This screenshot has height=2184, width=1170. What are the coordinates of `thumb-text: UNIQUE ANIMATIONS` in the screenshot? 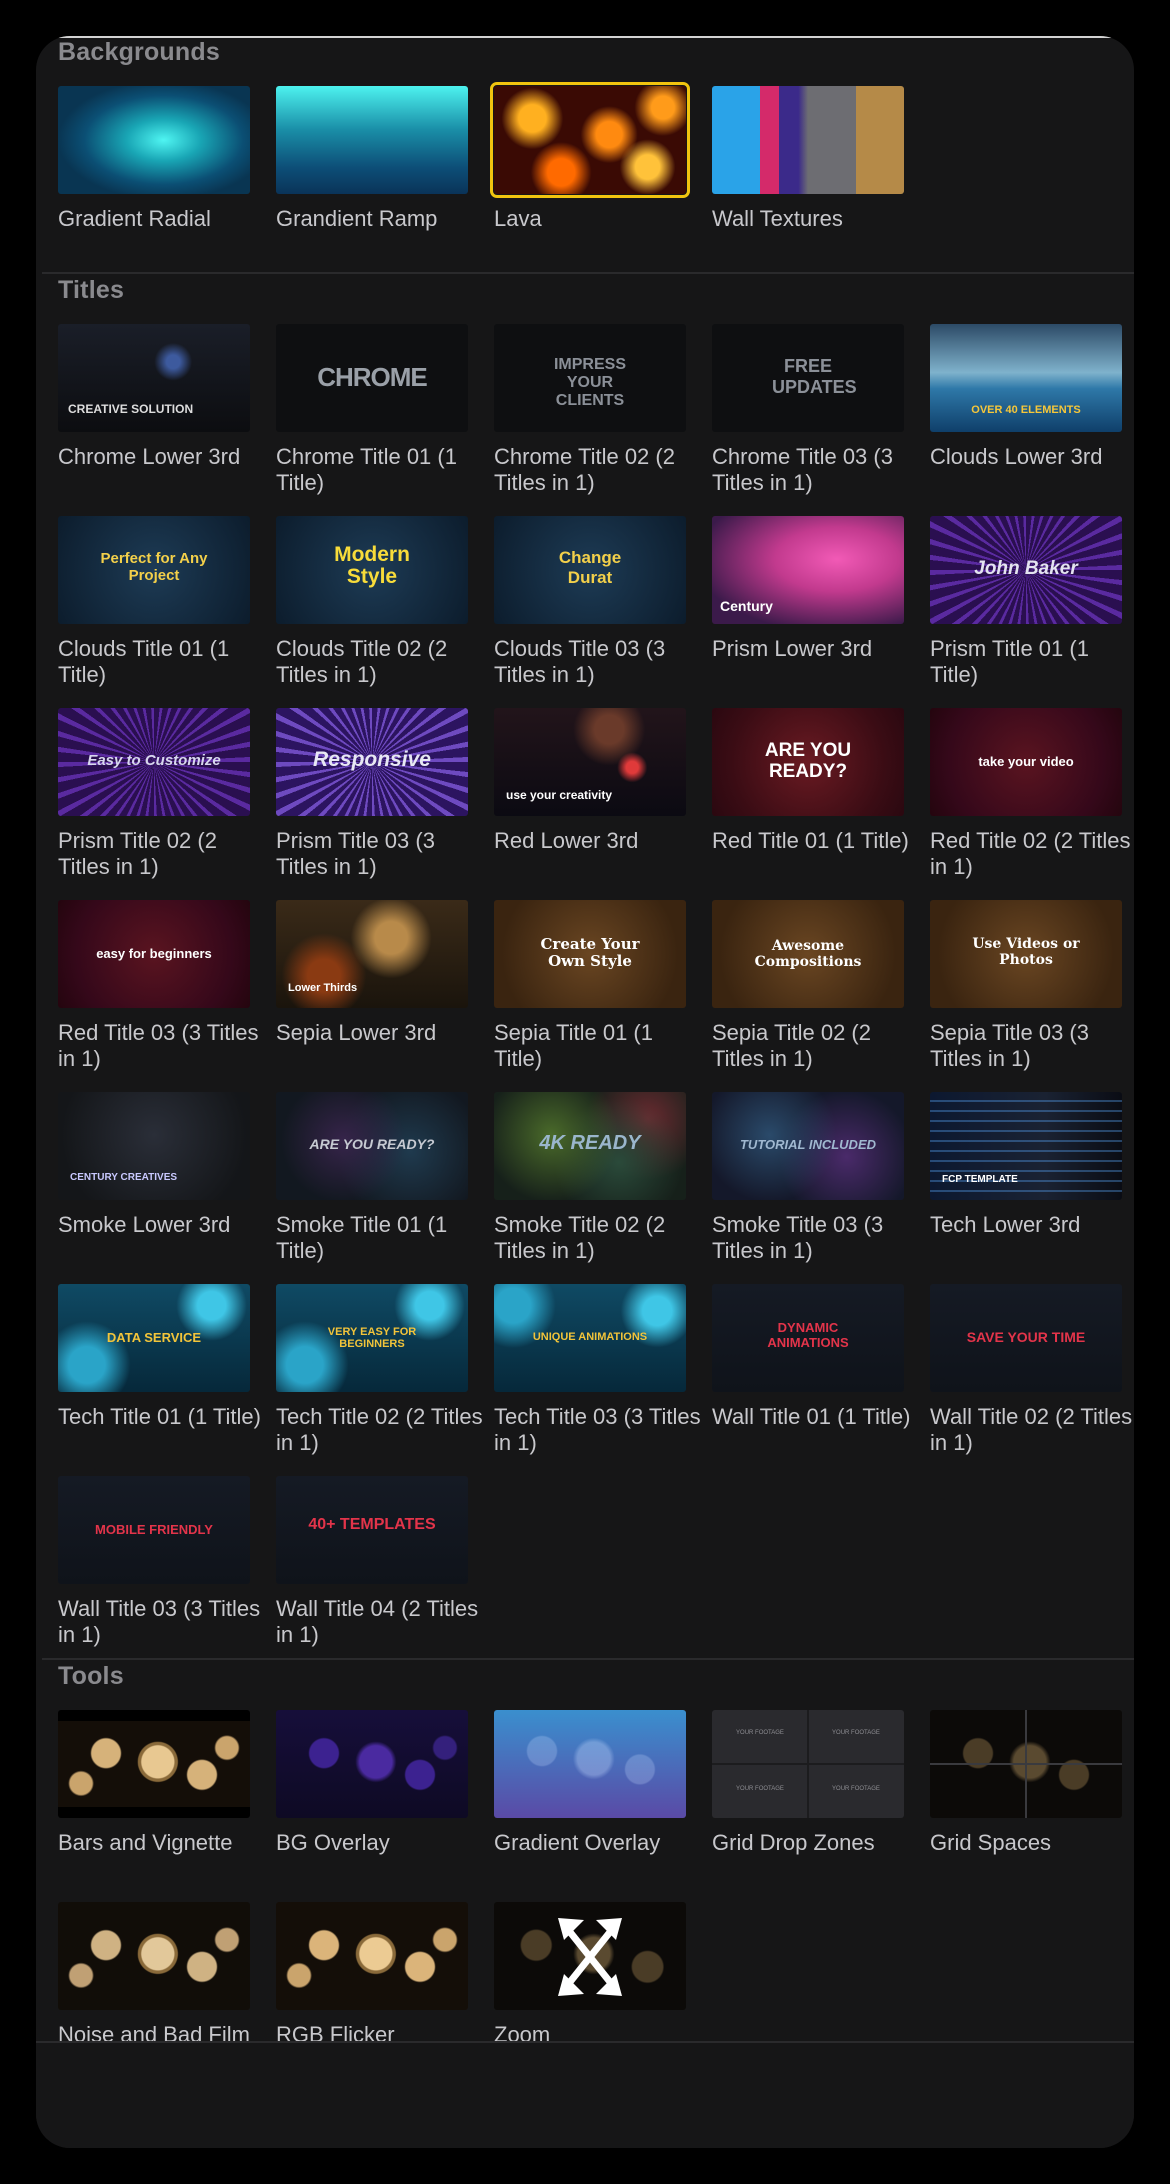 It's located at (590, 1337).